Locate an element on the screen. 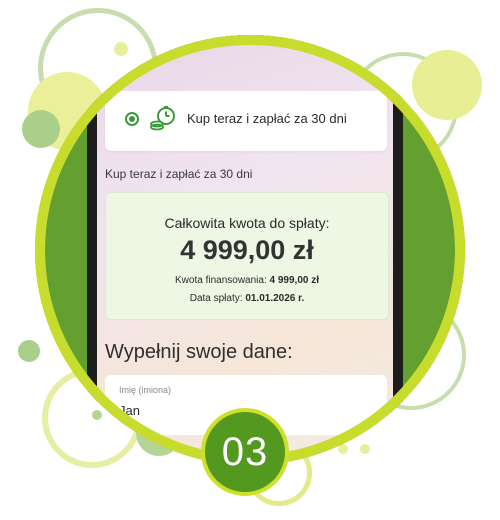 The height and width of the screenshot is (520, 500). deco-circle-green-left is located at coordinates (41, 129).